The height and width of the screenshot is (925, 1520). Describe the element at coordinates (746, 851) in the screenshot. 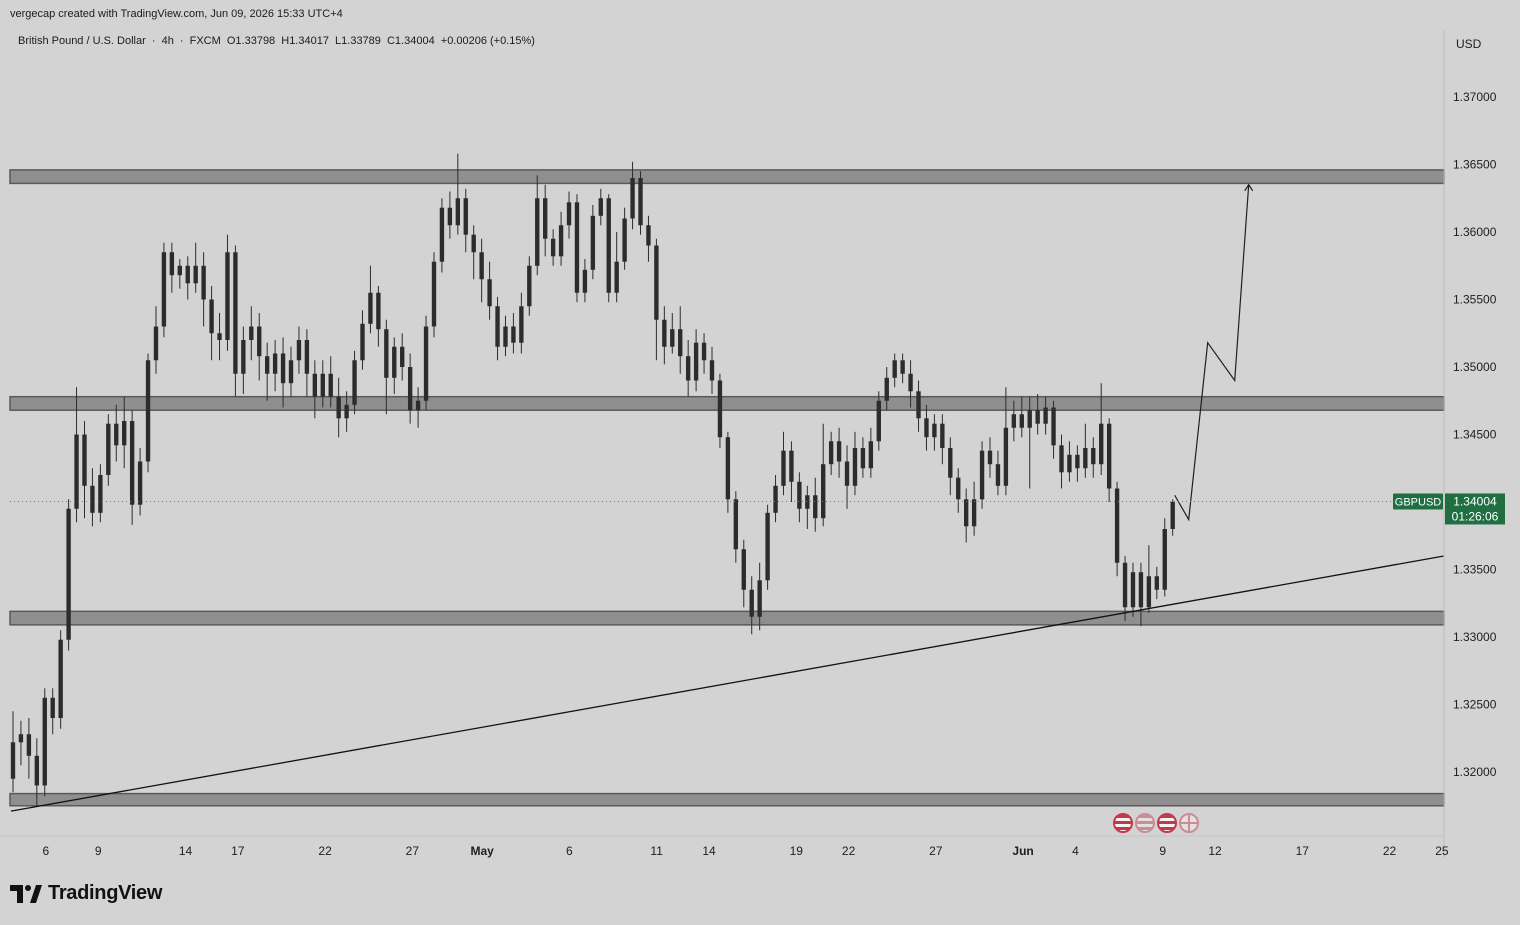

I see `time-axis: 6 9 14 17 22 27 May 6 11 14 19 22 27 Jun 4 9 12 17 22 25` at that location.